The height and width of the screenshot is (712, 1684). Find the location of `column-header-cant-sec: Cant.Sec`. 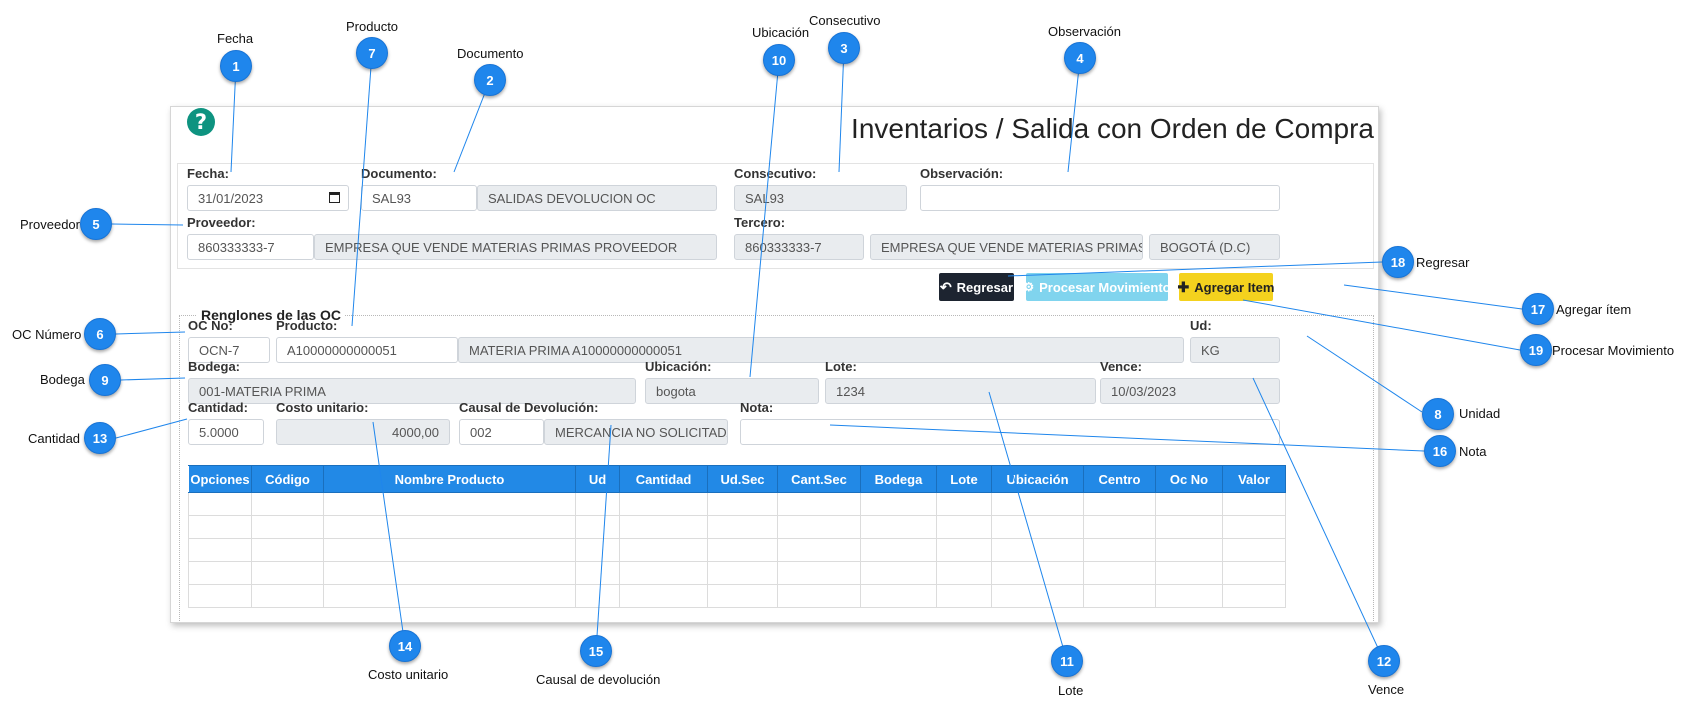

column-header-cant-sec: Cant.Sec is located at coordinates (819, 479).